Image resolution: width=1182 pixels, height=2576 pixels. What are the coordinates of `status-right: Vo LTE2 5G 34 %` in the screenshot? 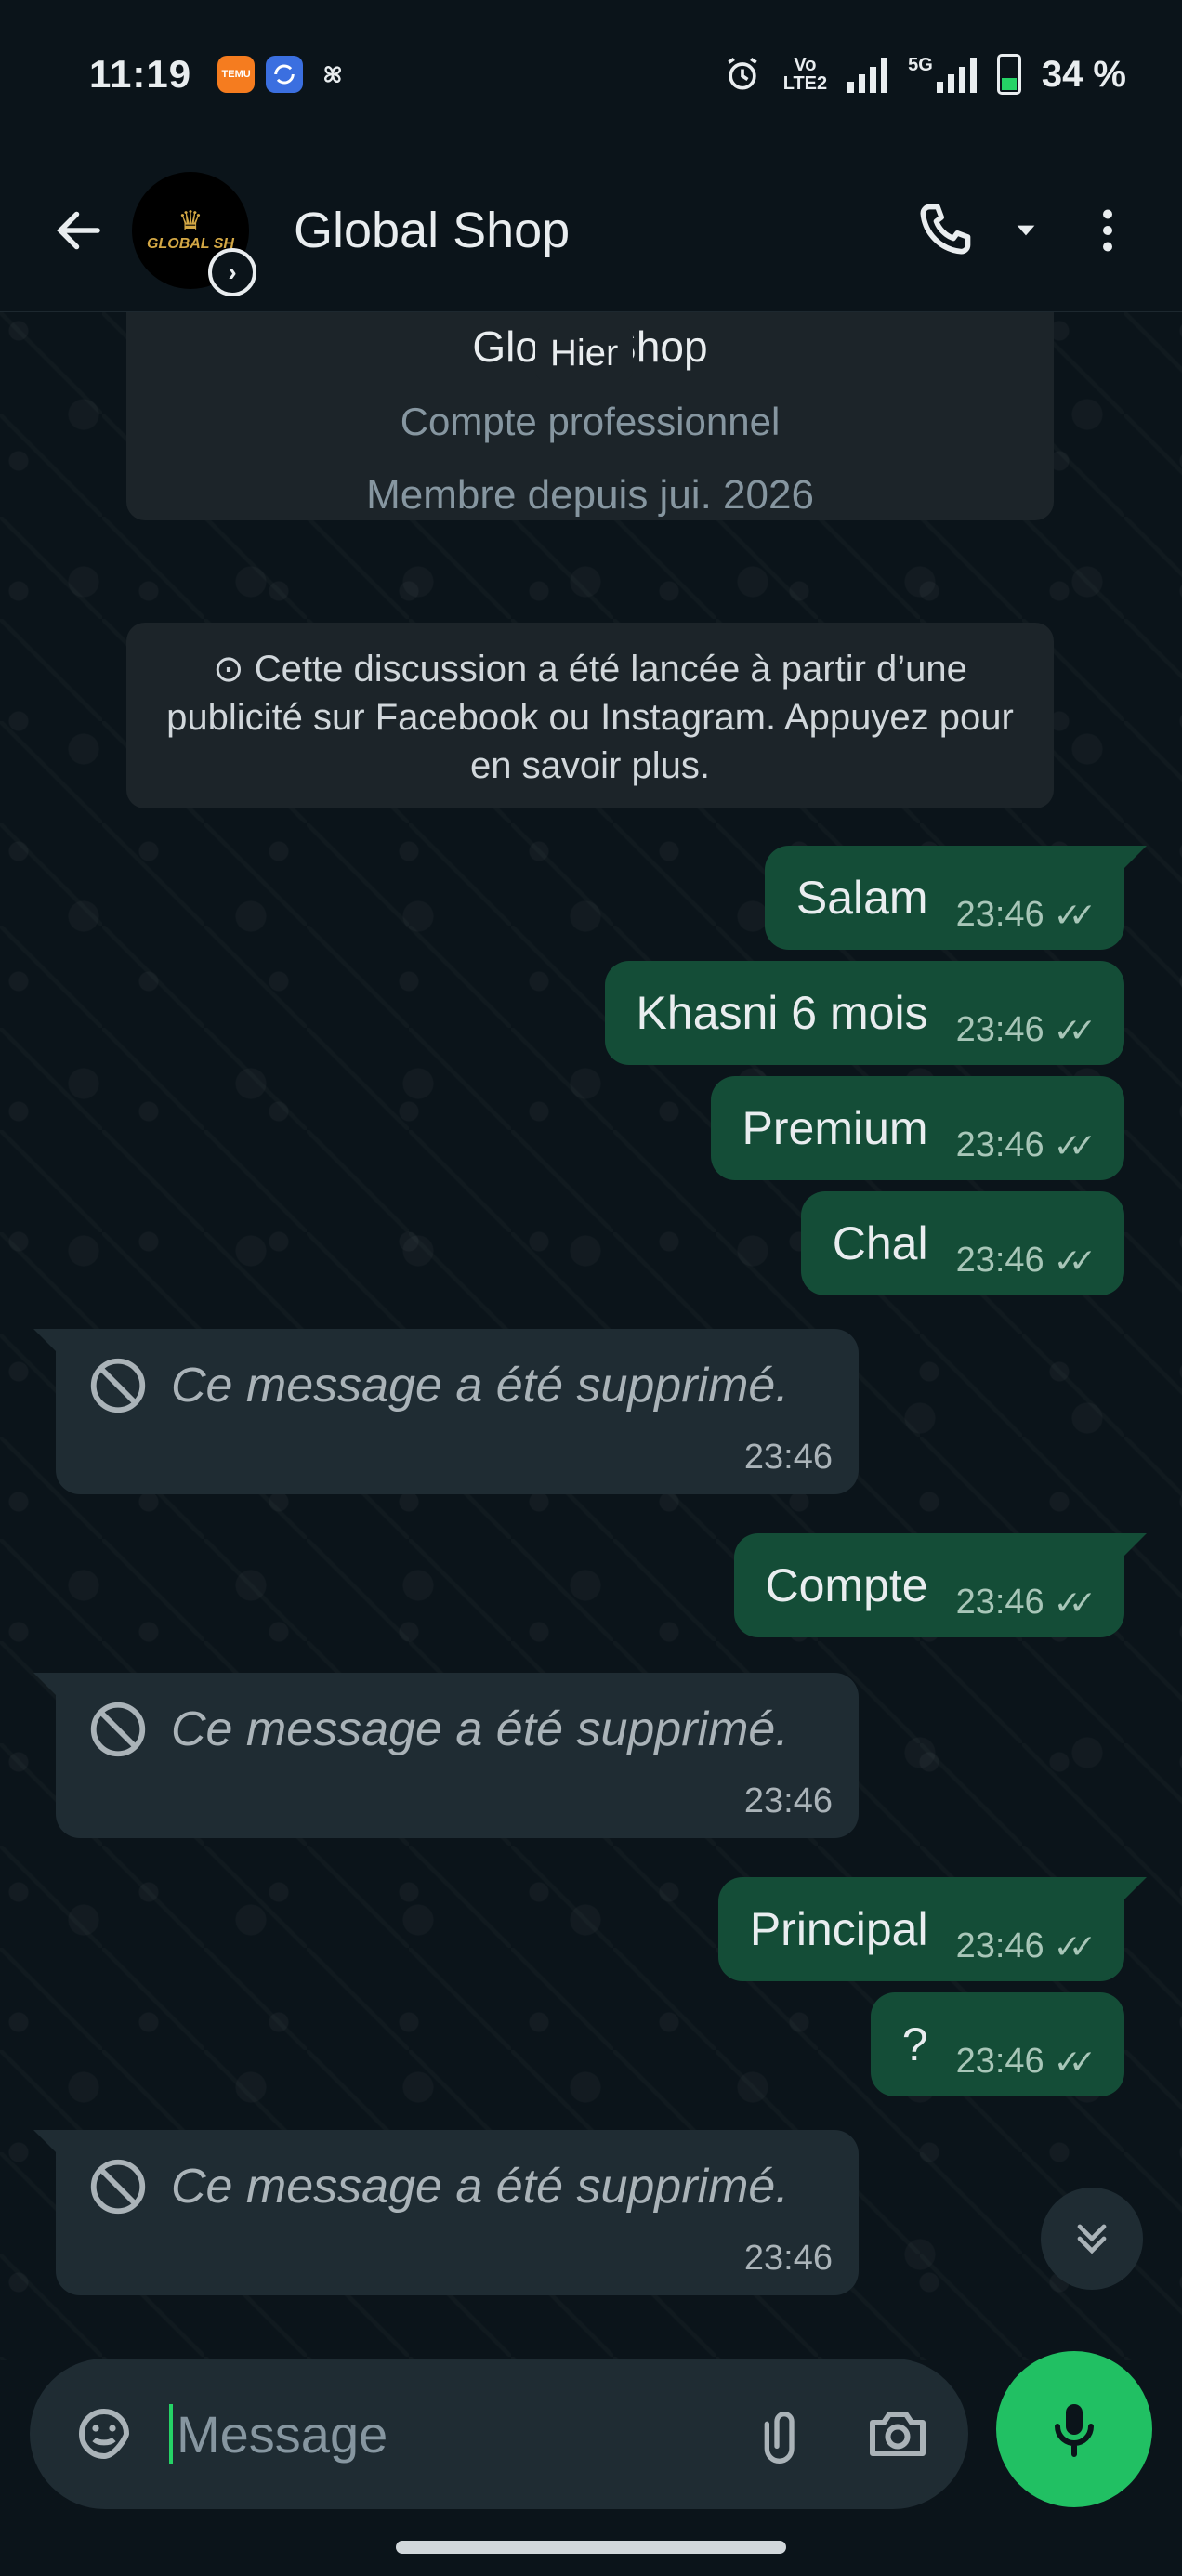 It's located at (924, 75).